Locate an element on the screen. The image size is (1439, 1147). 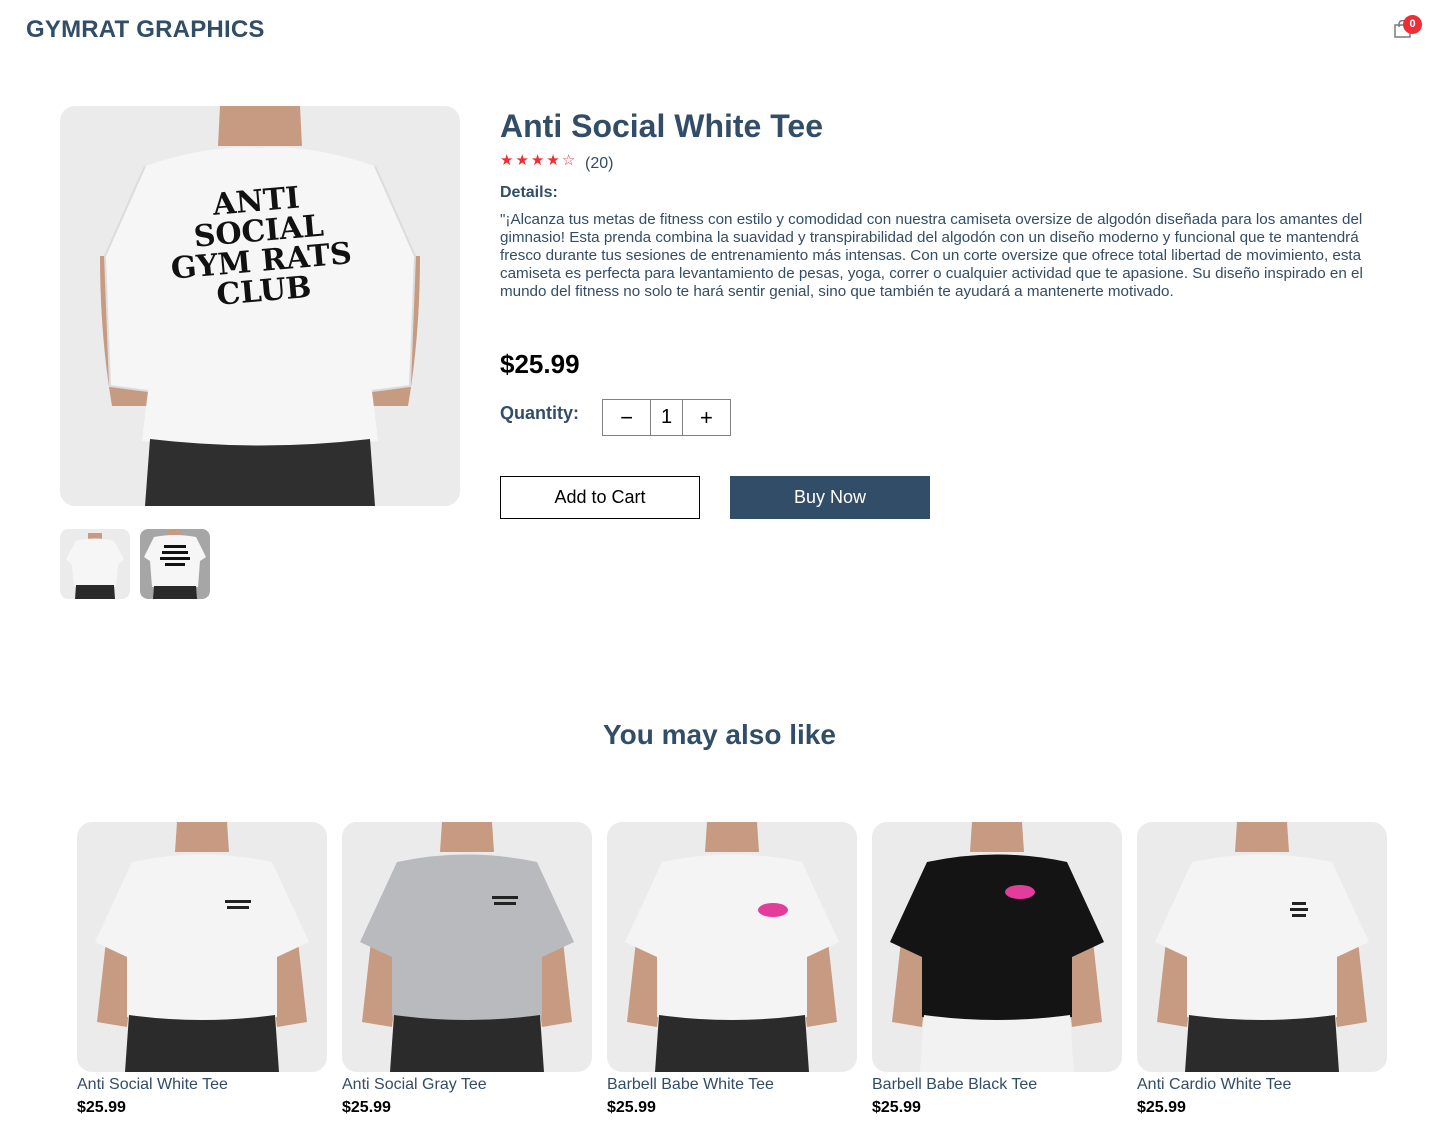
star-empty-icon: ☆ is located at coordinates (568, 160).